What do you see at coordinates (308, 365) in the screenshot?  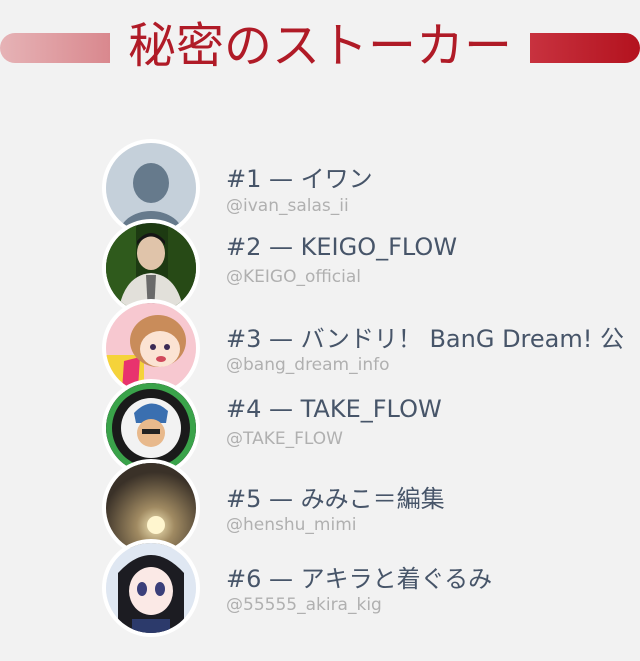 I see `user-handle: @bang_dream_info` at bounding box center [308, 365].